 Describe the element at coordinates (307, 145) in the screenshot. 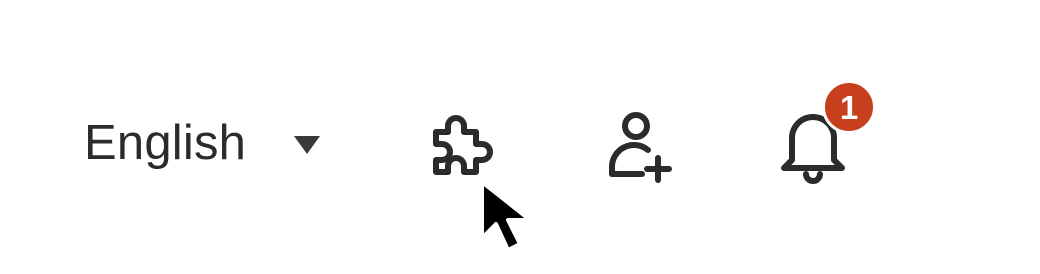

I see `caret-down-icon` at that location.